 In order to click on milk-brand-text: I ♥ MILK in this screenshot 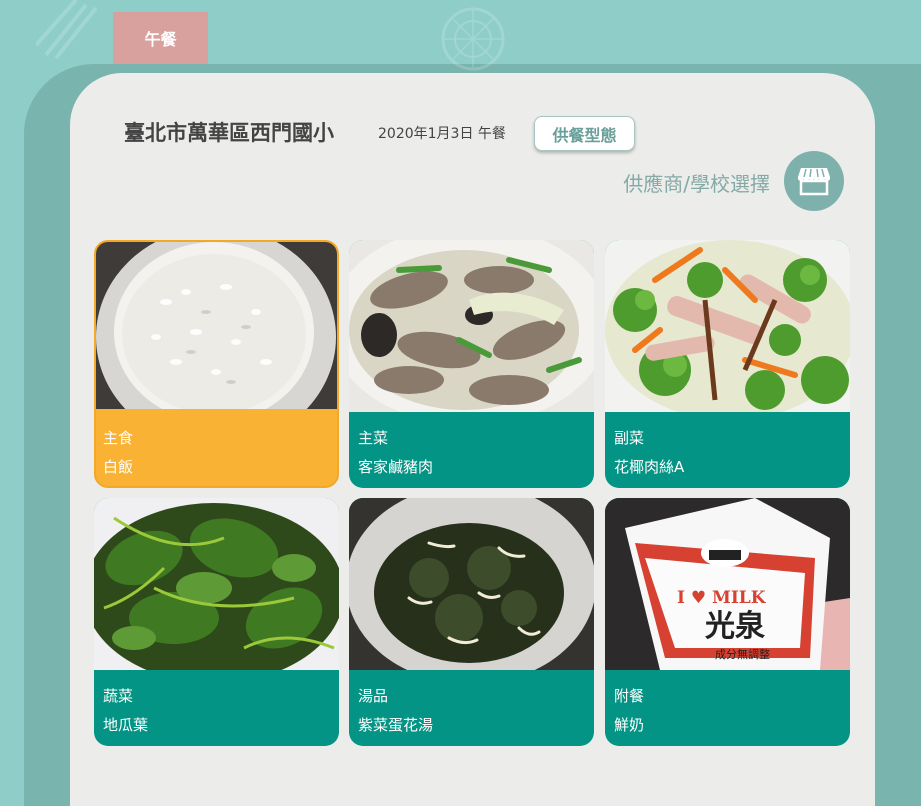, I will do `click(722, 598)`.